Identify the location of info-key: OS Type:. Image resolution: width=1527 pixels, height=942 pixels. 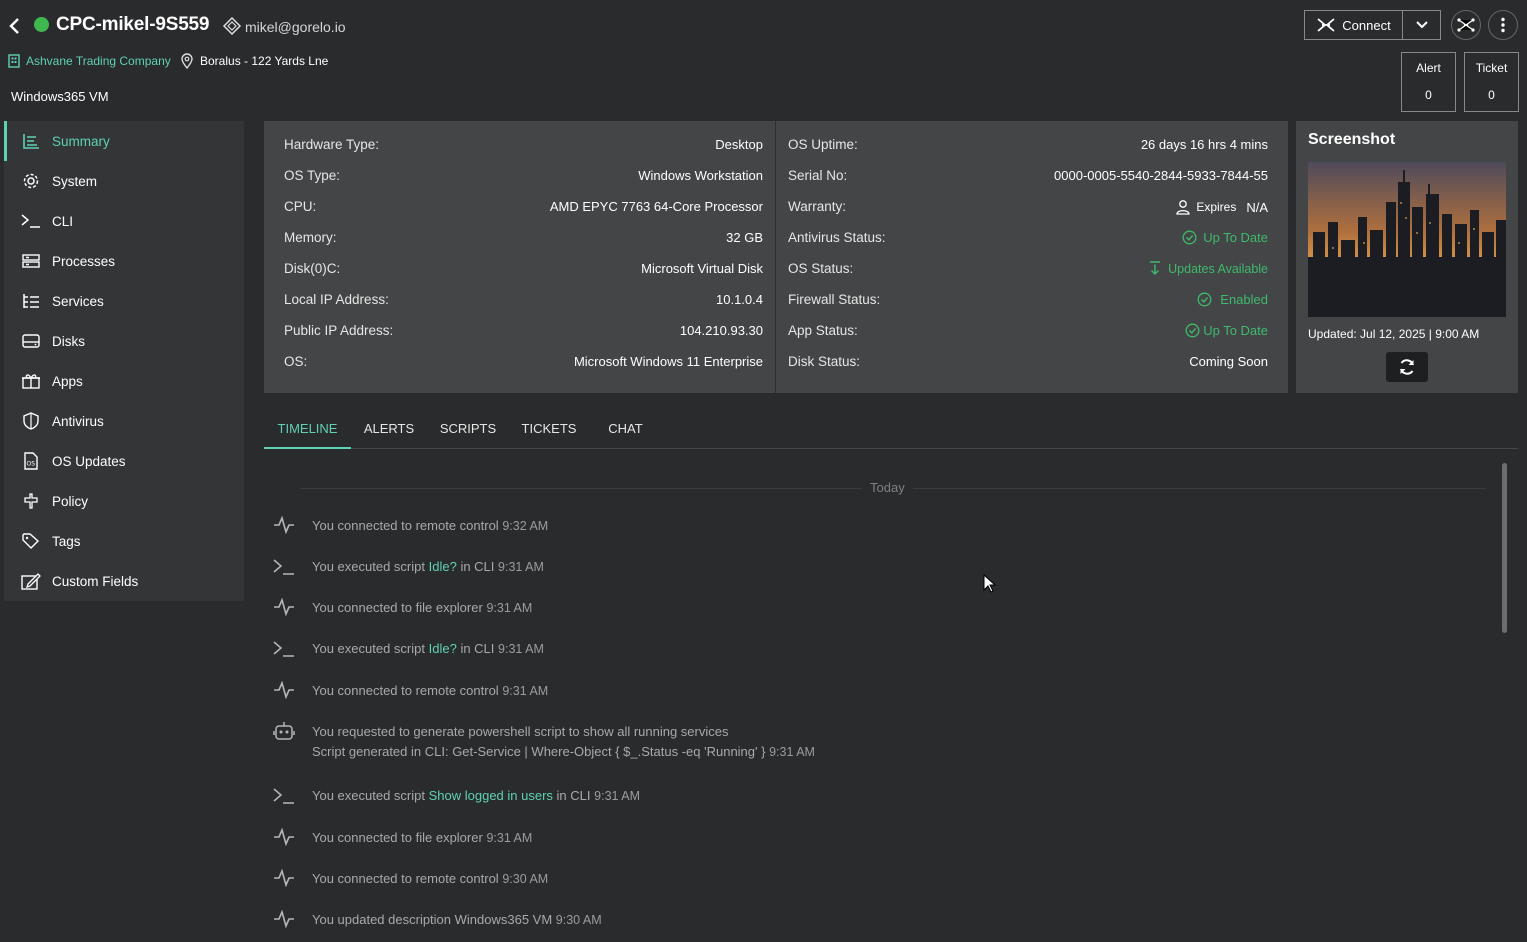
(312, 175).